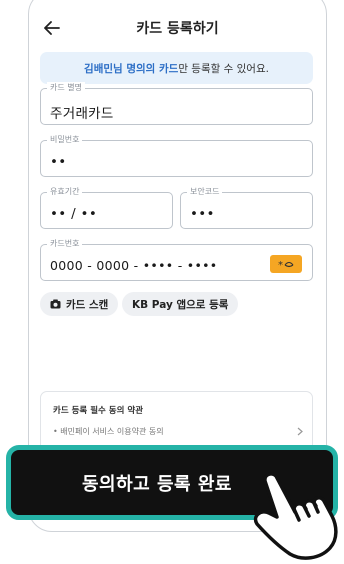 The image size is (344, 564). Describe the element at coordinates (65, 191) in the screenshot. I see `expiry-label: 유효기간` at that location.